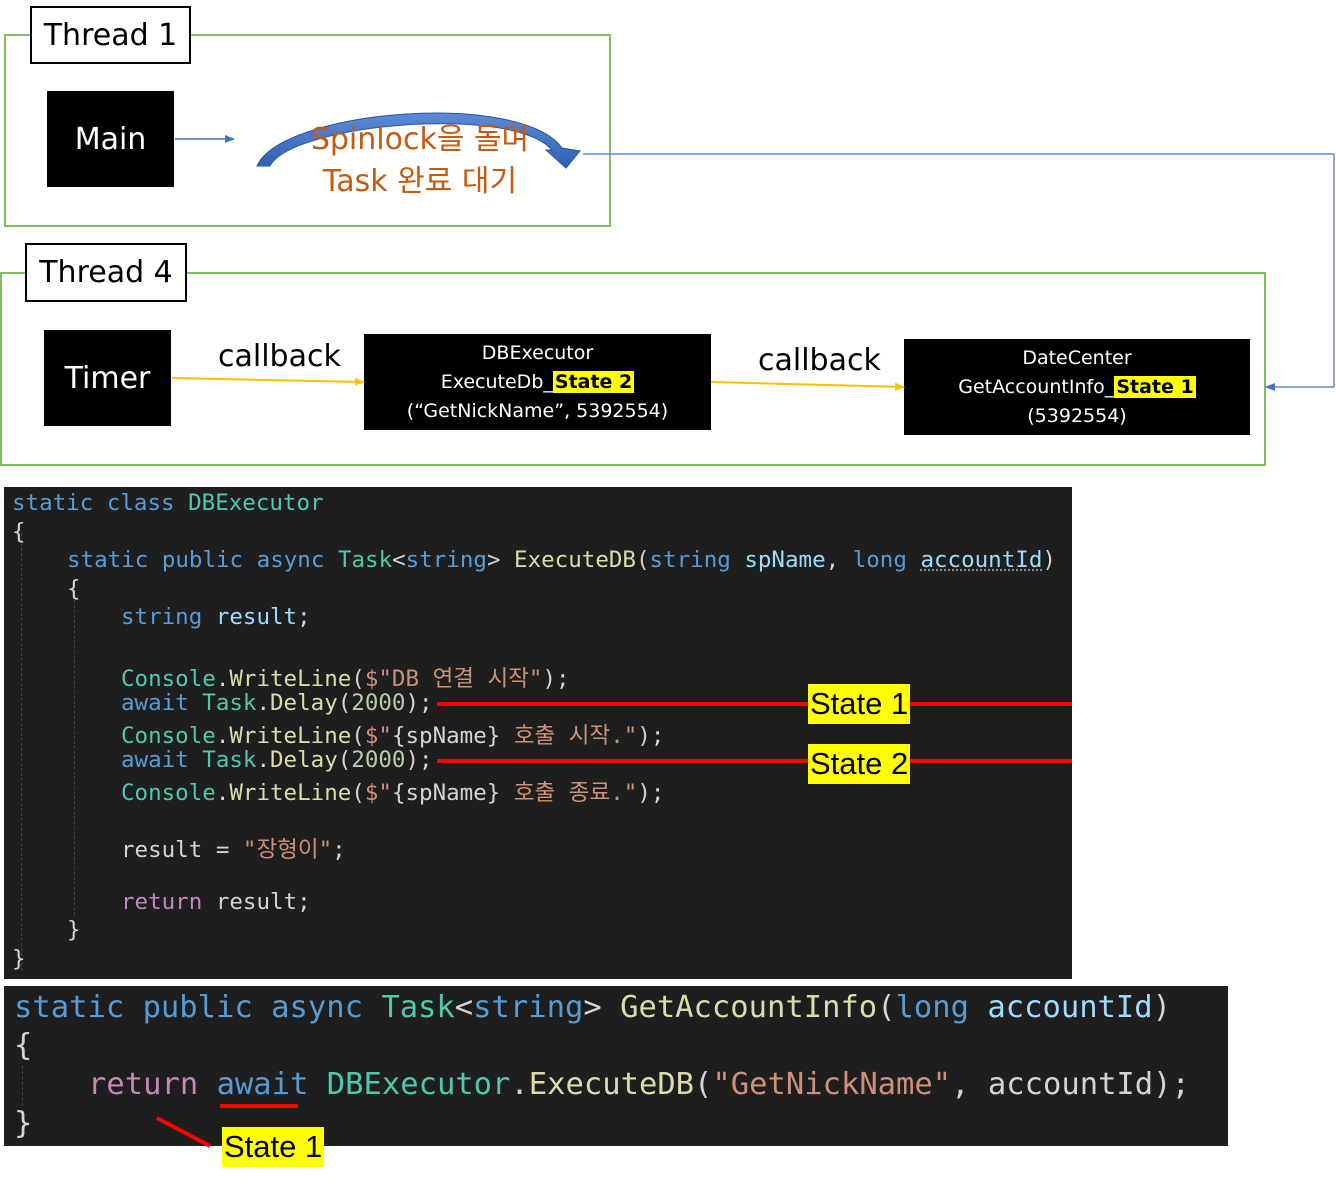 The image size is (1336, 1192). What do you see at coordinates (420, 181) in the screenshot?
I see `spinlock-caption-line2: Task 완료 대기` at bounding box center [420, 181].